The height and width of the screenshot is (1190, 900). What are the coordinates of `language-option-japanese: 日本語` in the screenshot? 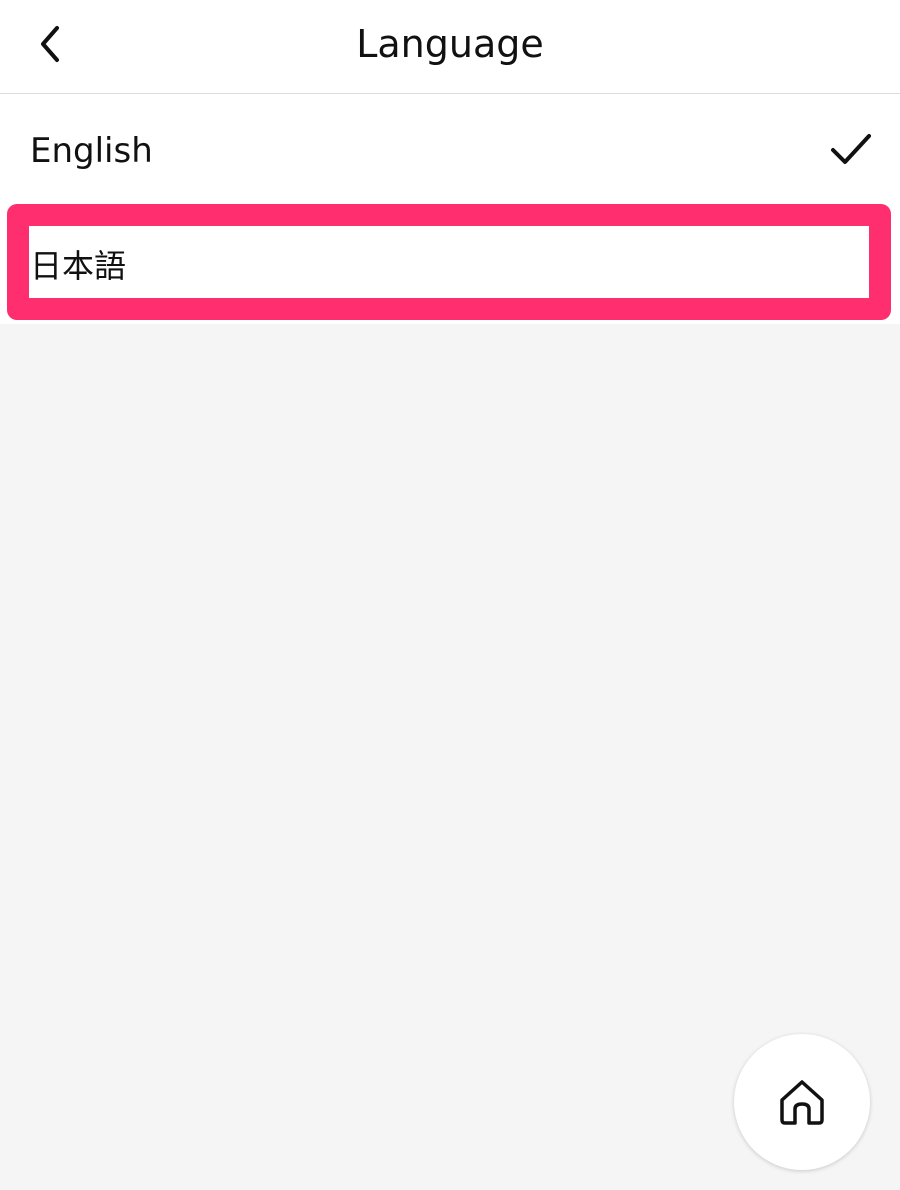 It's located at (450, 266).